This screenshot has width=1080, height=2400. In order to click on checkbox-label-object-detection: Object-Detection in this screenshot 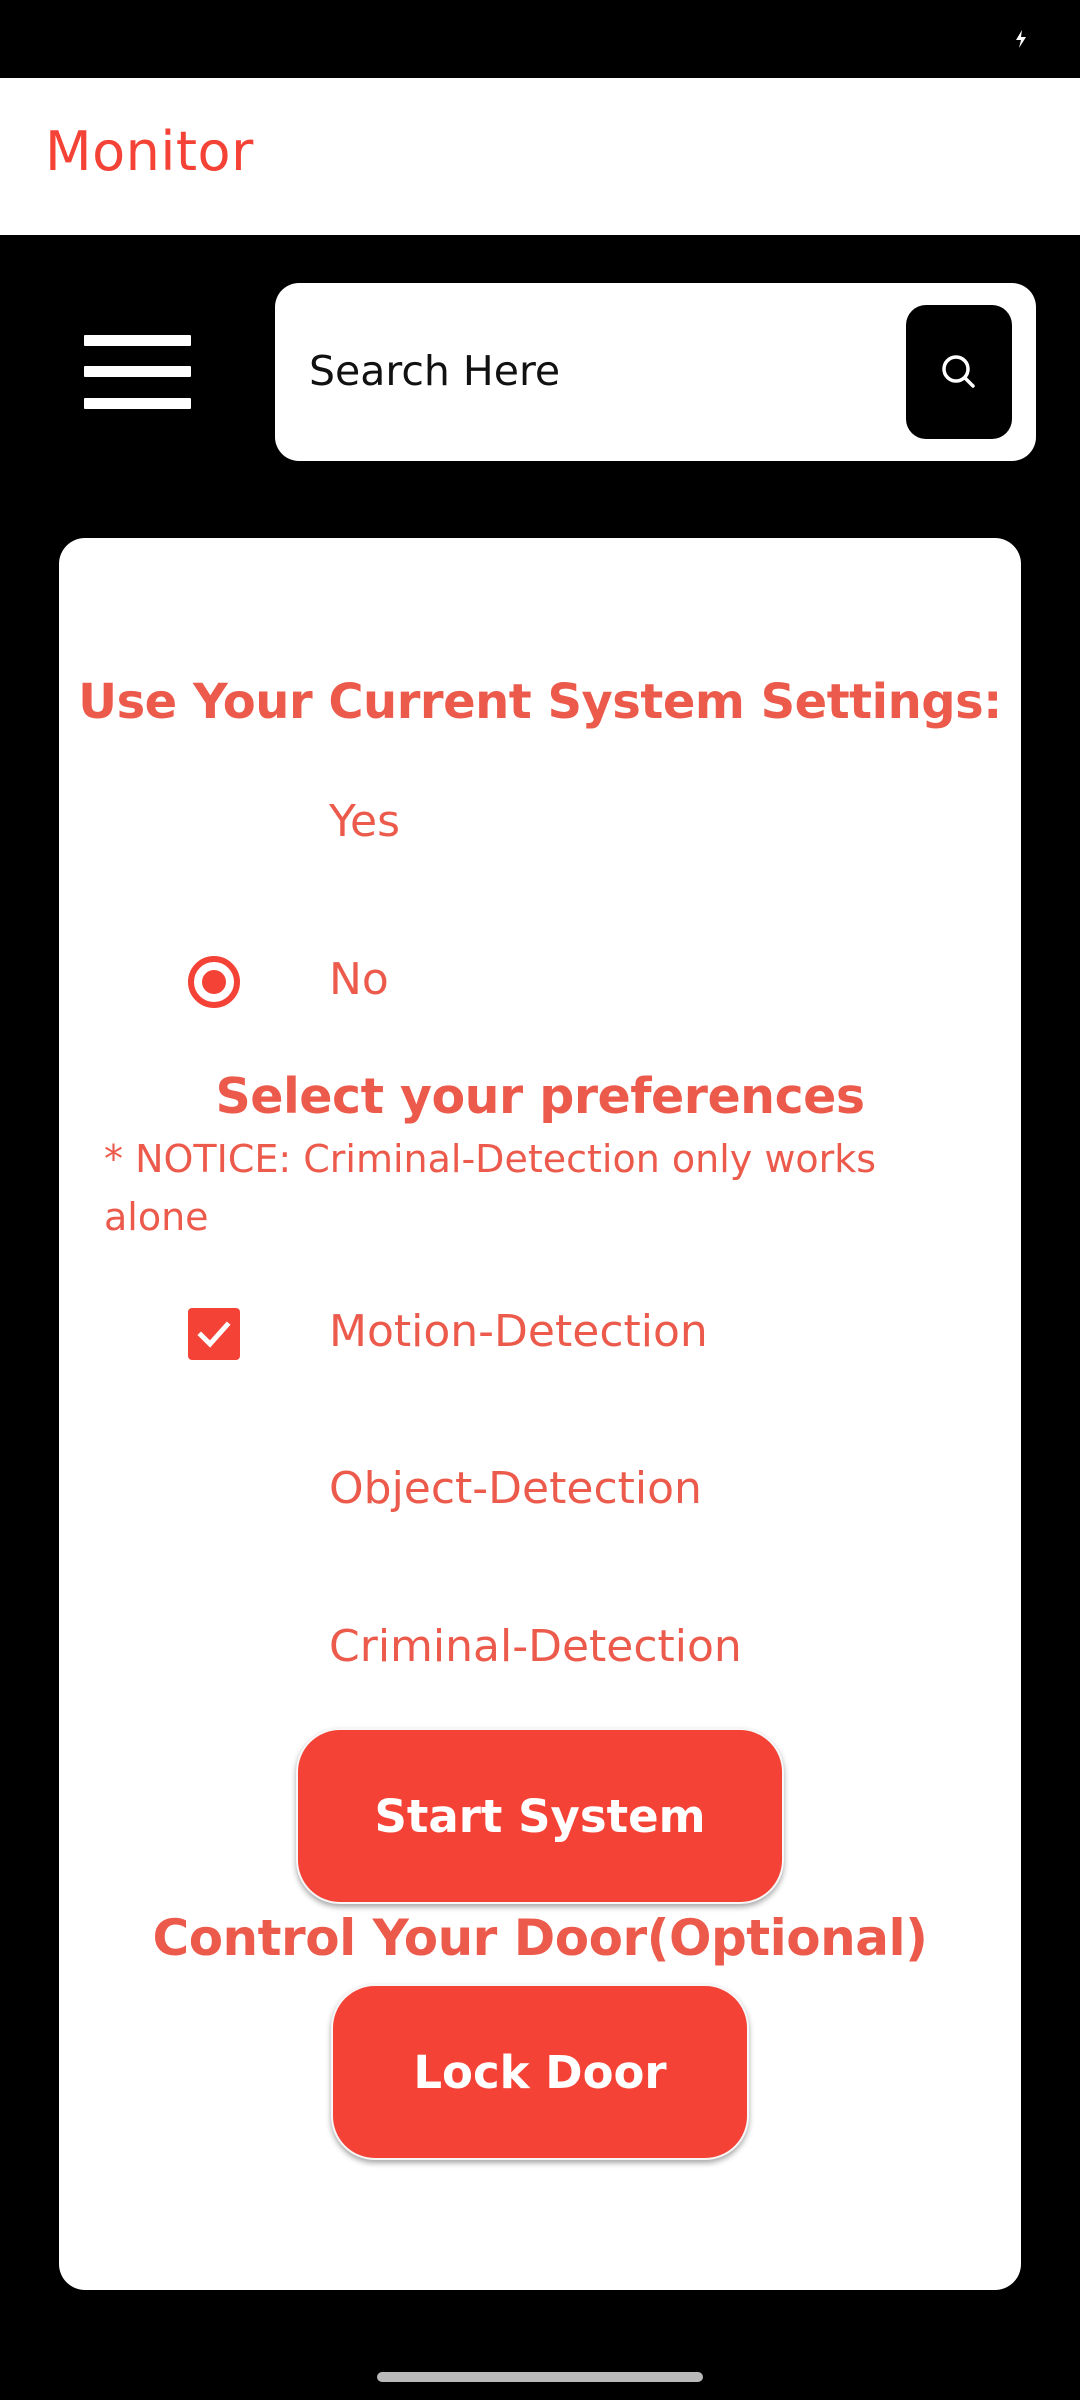, I will do `click(515, 1488)`.